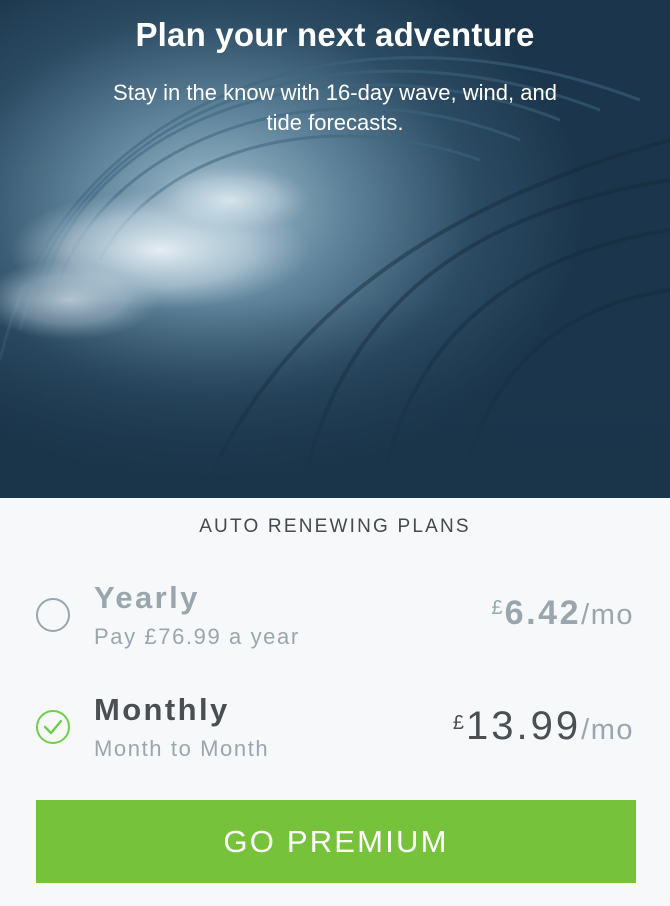  Describe the element at coordinates (335, 738) in the screenshot. I see `plan-option-monthly: Monthly Month to Month £13.99/mo` at that location.